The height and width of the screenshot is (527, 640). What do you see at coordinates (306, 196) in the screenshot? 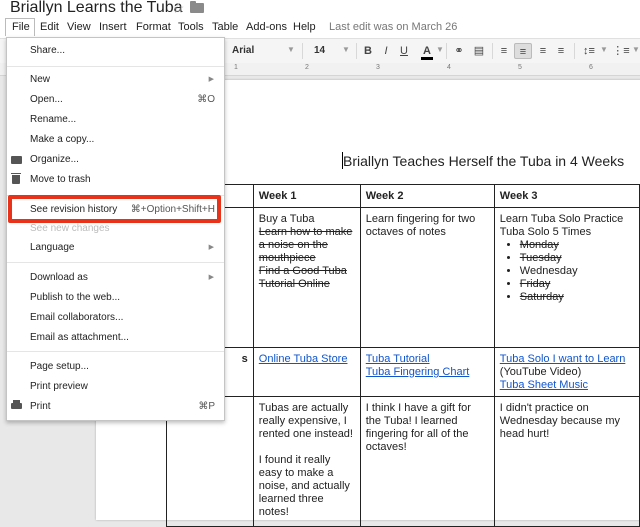
I see `table-header: Week 1` at bounding box center [306, 196].